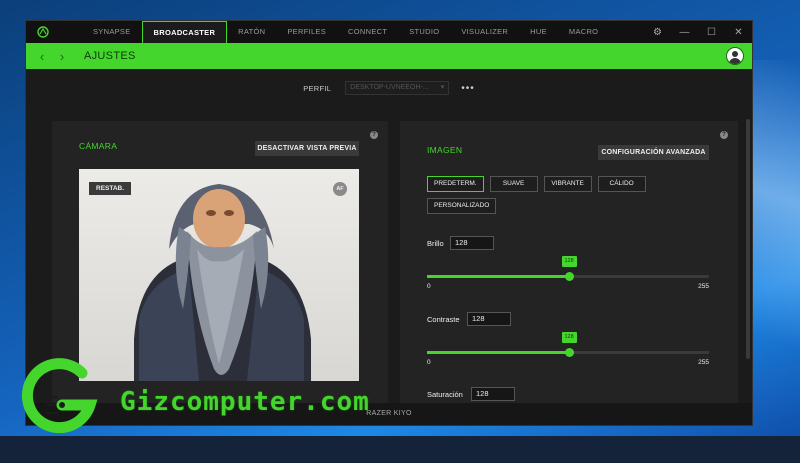  Describe the element at coordinates (472, 243) in the screenshot. I see `brightness-input: 128` at that location.